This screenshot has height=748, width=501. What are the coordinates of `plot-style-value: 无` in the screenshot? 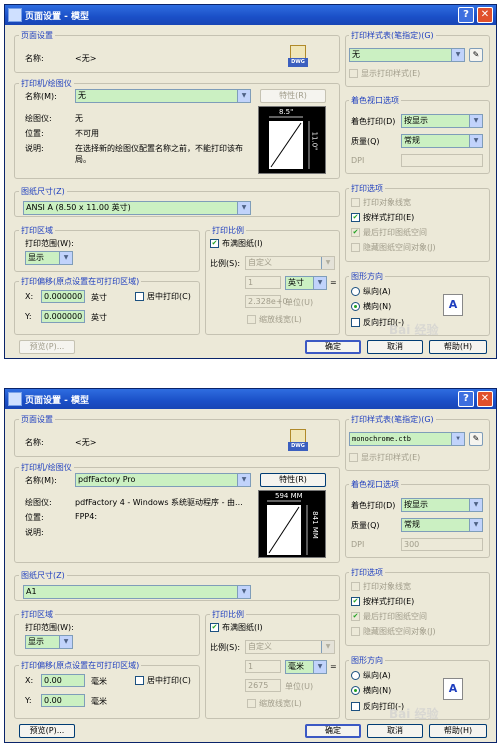 It's located at (356, 54).